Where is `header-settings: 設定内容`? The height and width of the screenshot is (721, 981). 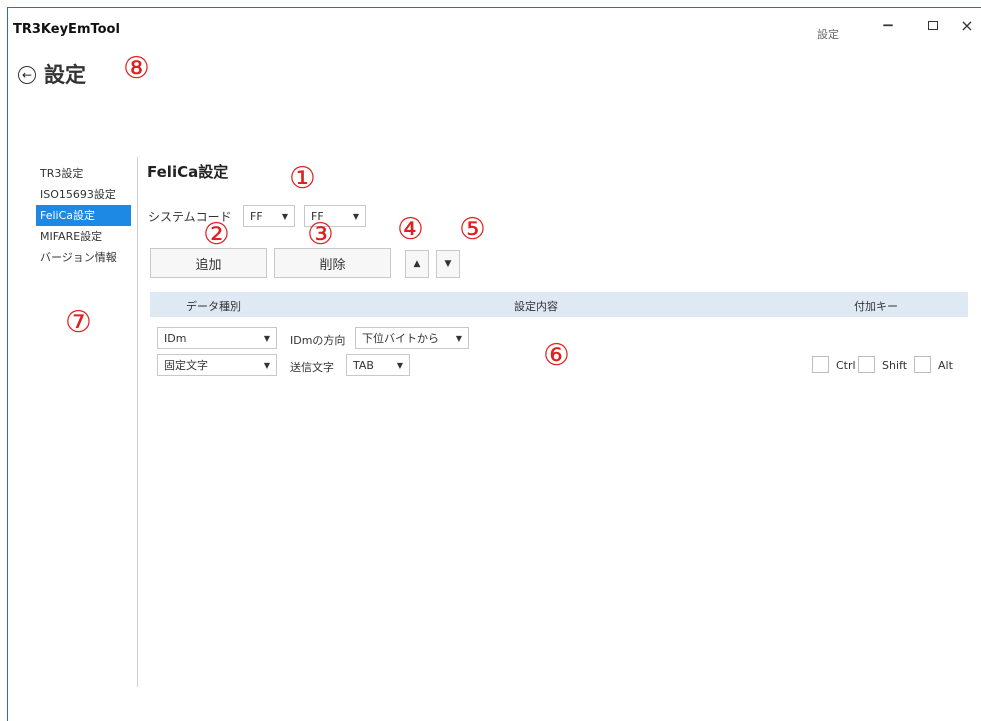
header-settings: 設定内容 is located at coordinates (536, 306).